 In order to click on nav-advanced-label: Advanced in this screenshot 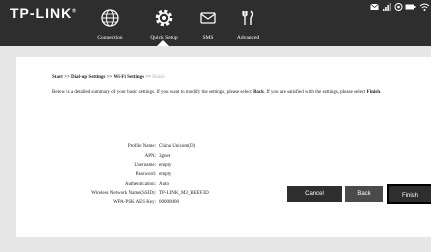, I will do `click(248, 38)`.